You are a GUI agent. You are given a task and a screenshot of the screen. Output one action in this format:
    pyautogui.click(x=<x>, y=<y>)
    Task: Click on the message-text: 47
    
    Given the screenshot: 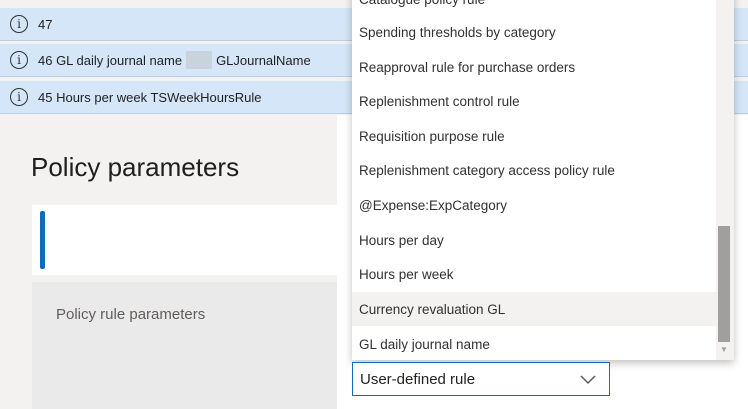 What is the action you would take?
    pyautogui.click(x=45, y=24)
    